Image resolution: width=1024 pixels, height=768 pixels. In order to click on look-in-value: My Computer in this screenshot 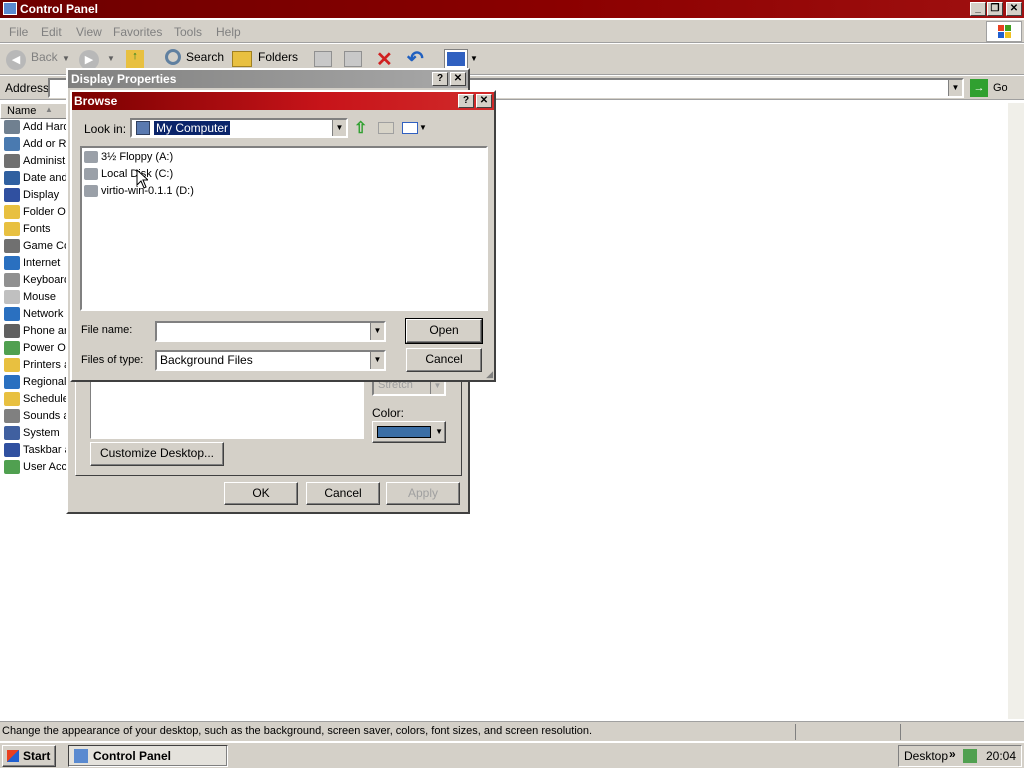, I will do `click(192, 128)`.